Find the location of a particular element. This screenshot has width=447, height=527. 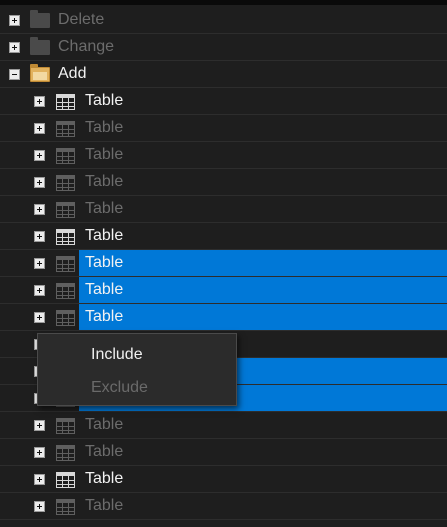

tree-folder-delete: Delete is located at coordinates (223, 20).